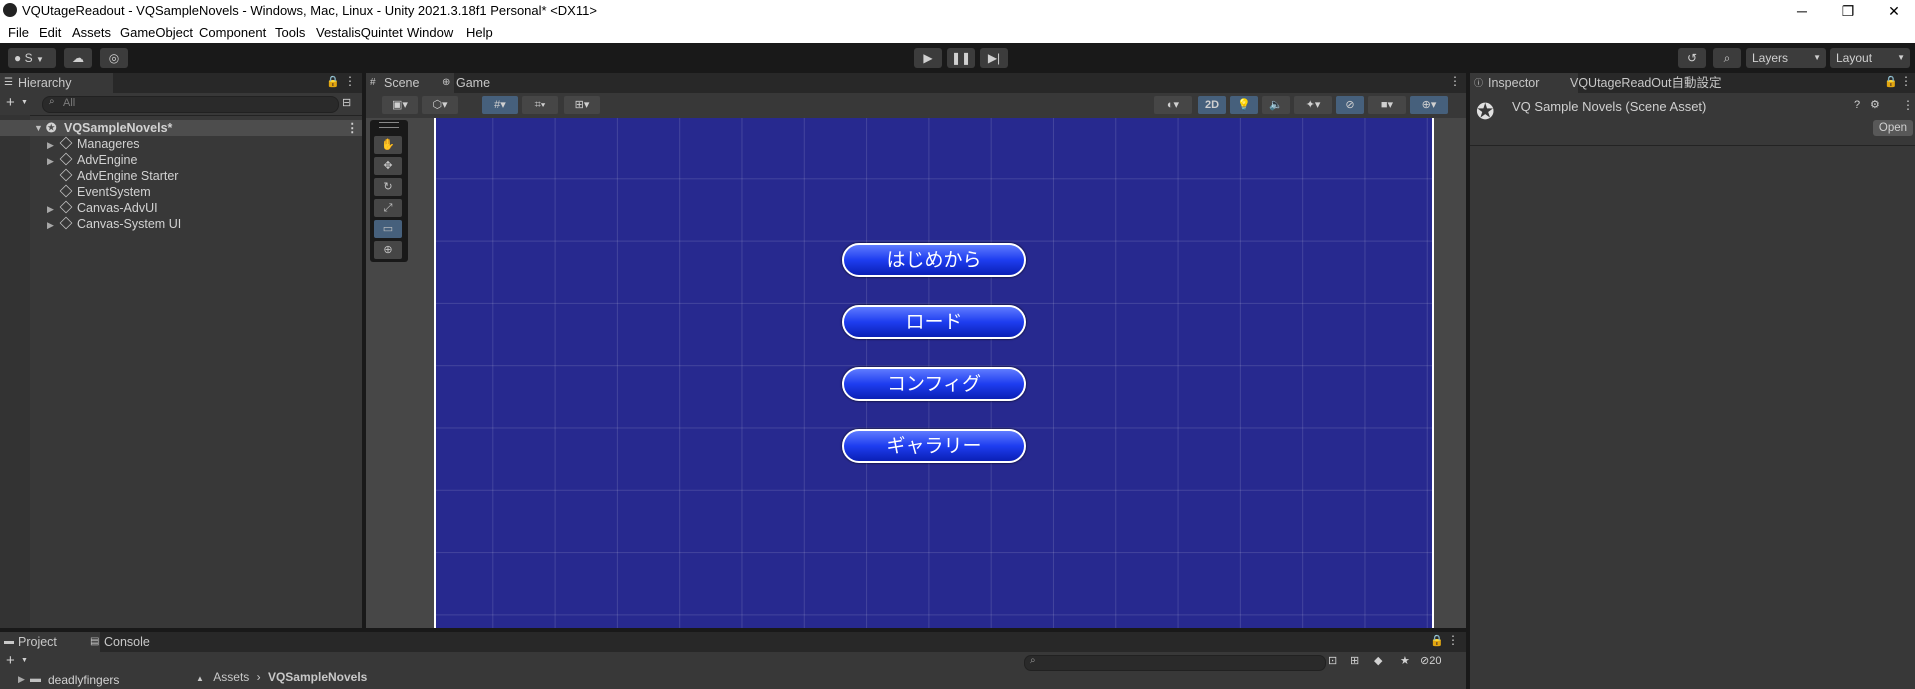 The width and height of the screenshot is (1915, 689). I want to click on pivot-dropdown: ⬡▾, so click(440, 105).